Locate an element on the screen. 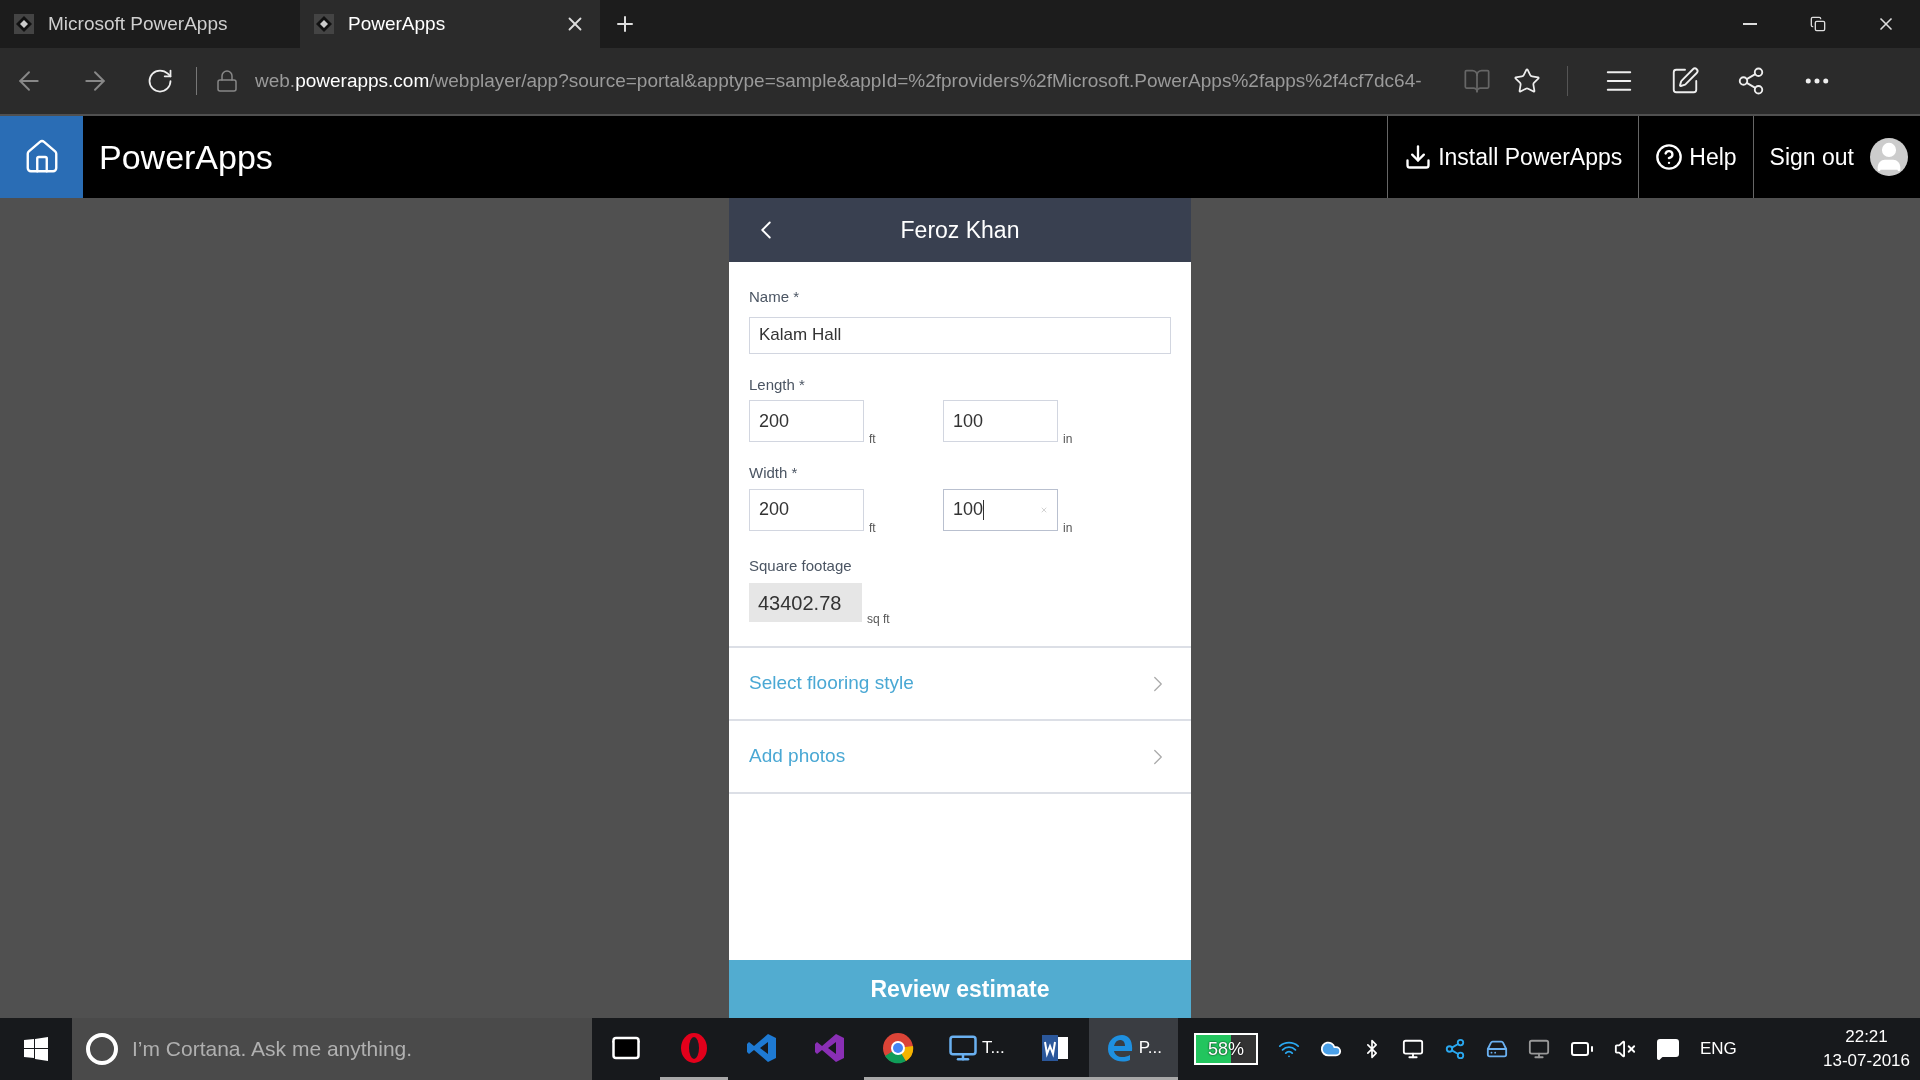  home-button is located at coordinates (41, 157).